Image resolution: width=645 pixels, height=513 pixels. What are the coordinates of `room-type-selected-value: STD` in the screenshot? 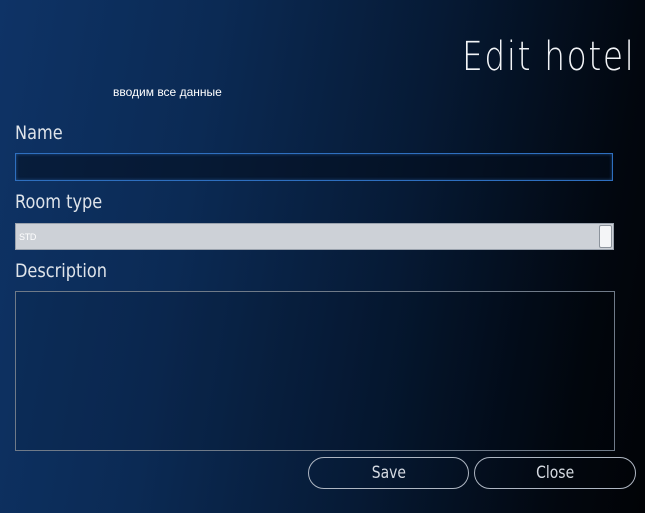 It's located at (28, 237).